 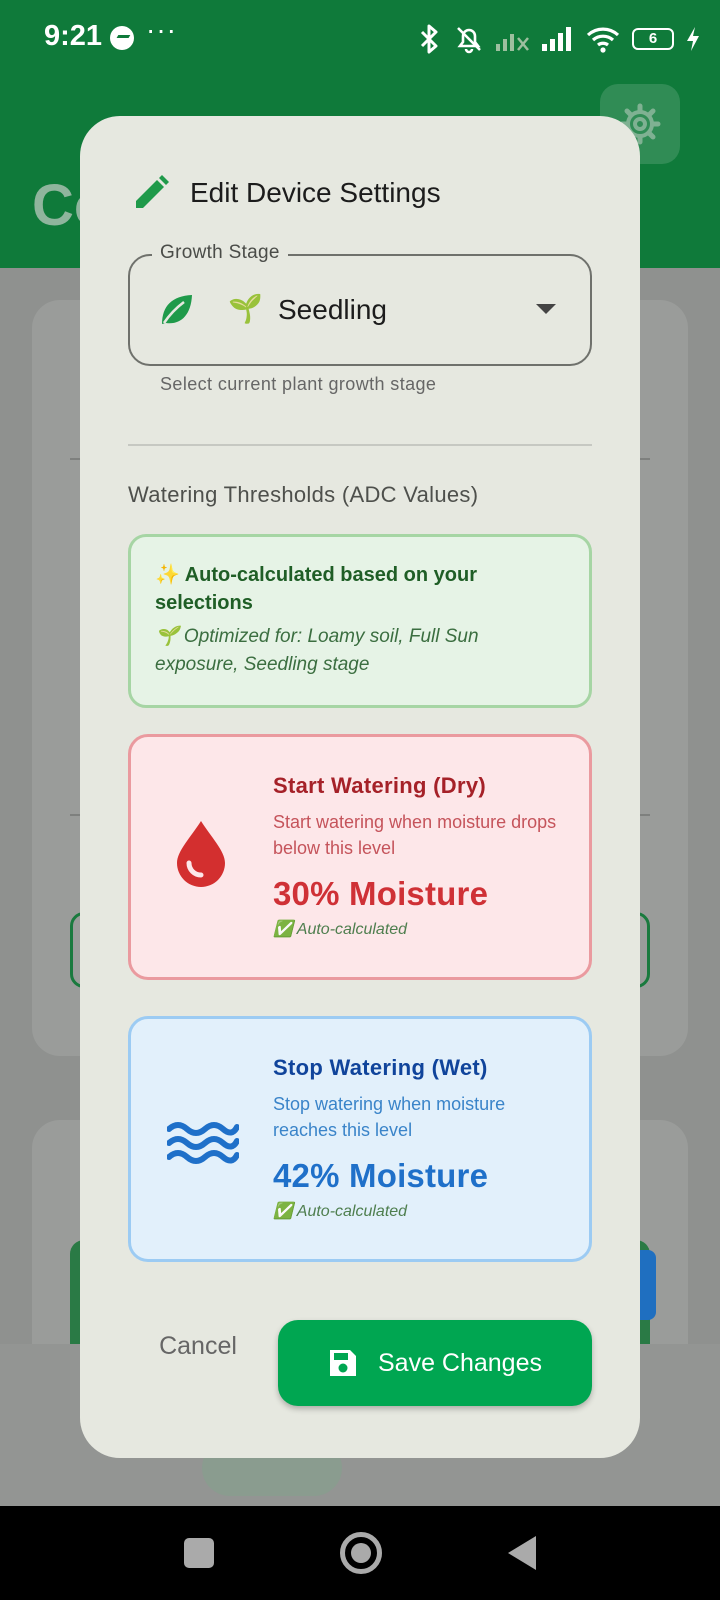 What do you see at coordinates (693, 39) in the screenshot?
I see `charging-icon` at bounding box center [693, 39].